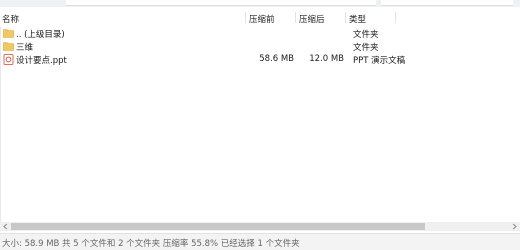 This screenshot has width=520, height=250. Describe the element at coordinates (40, 35) in the screenshot. I see `file-name: .. (上级目录)` at that location.